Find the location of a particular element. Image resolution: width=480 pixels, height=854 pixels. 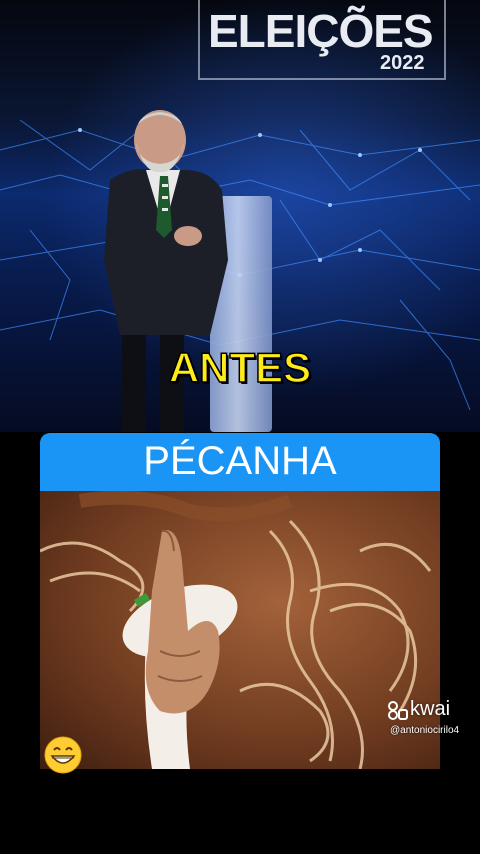

caption-antes: ANTES is located at coordinates (240, 367).